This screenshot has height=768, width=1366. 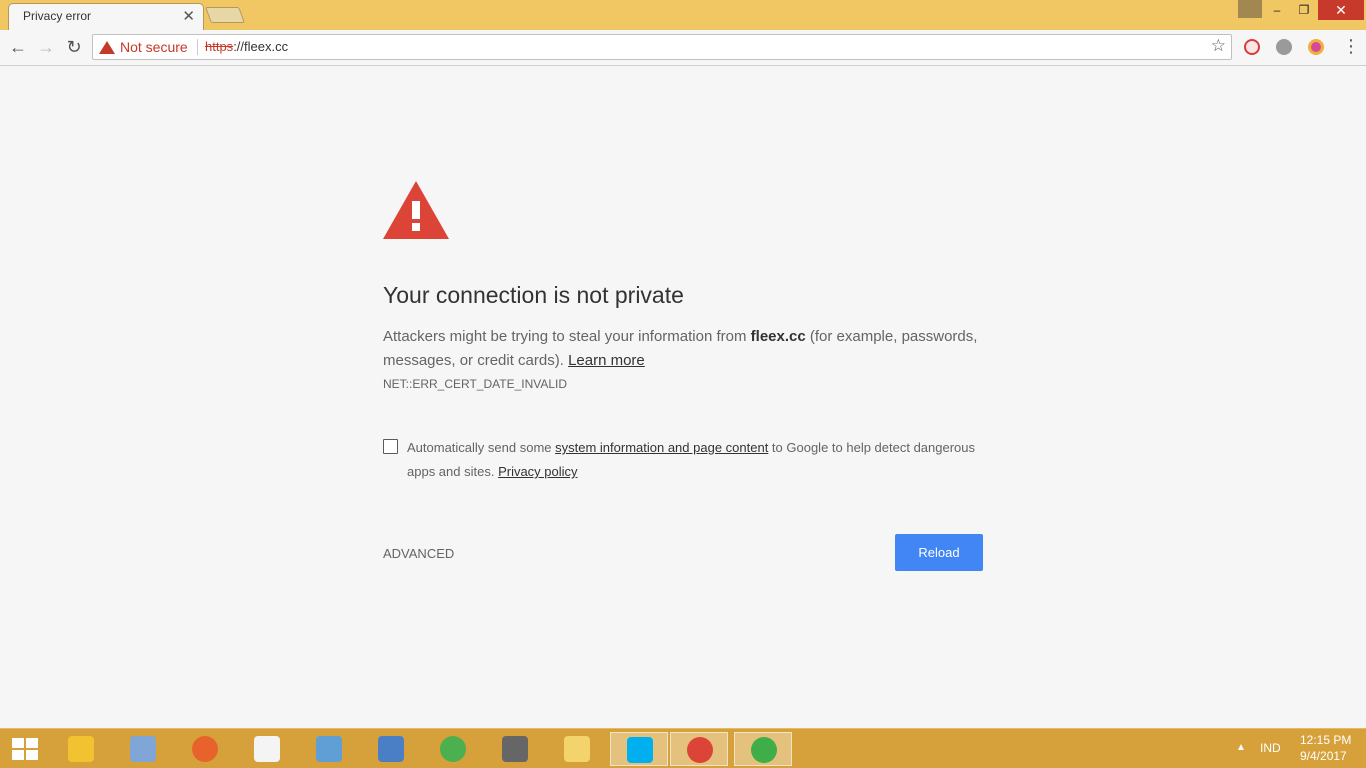 I want to click on bookmark-star-icon: ☆, so click(x=1218, y=46).